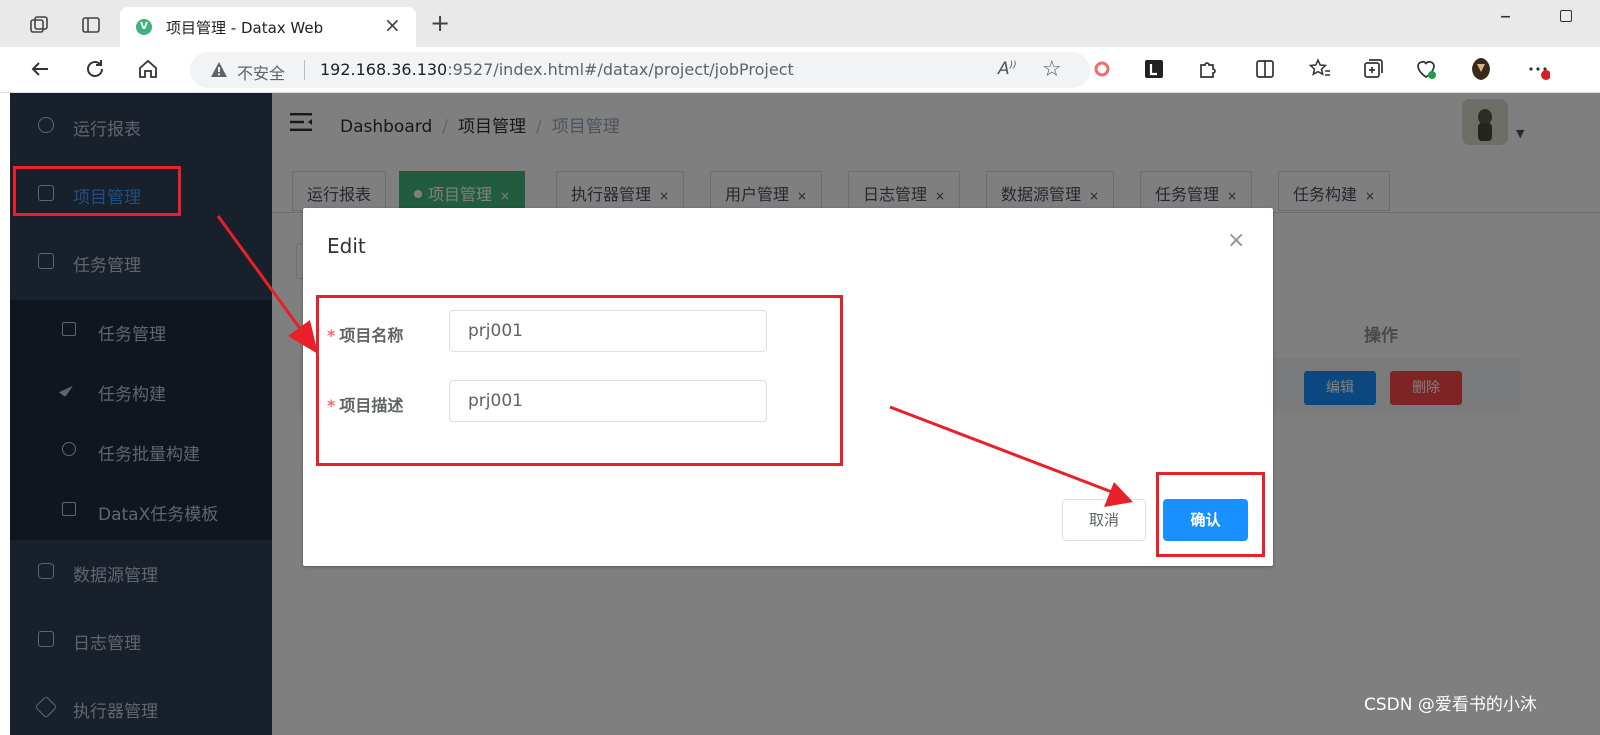 The height and width of the screenshot is (735, 1600). I want to click on more-menu-icon, so click(1538, 69).